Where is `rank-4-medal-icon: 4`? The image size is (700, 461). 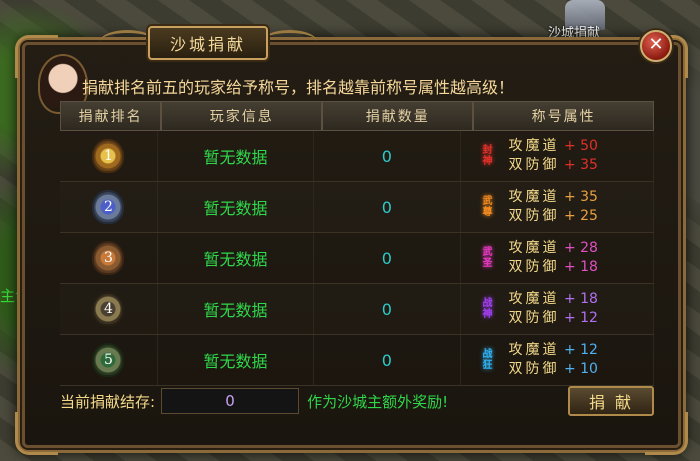
rank-4-medal-icon: 4 is located at coordinates (108, 309).